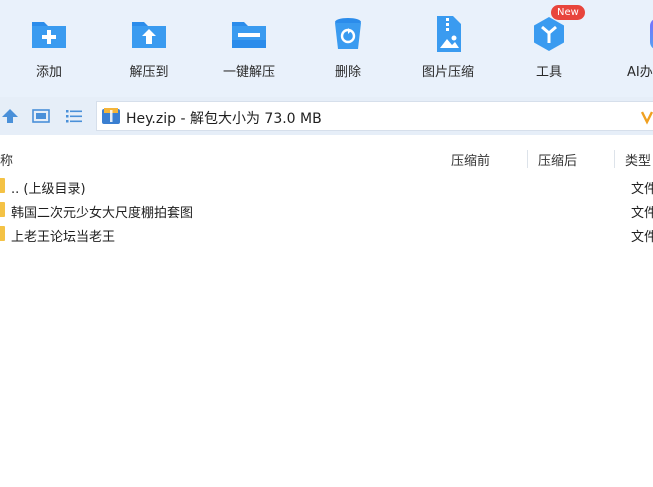  I want to click on thumbnail-view-icon, so click(41, 116).